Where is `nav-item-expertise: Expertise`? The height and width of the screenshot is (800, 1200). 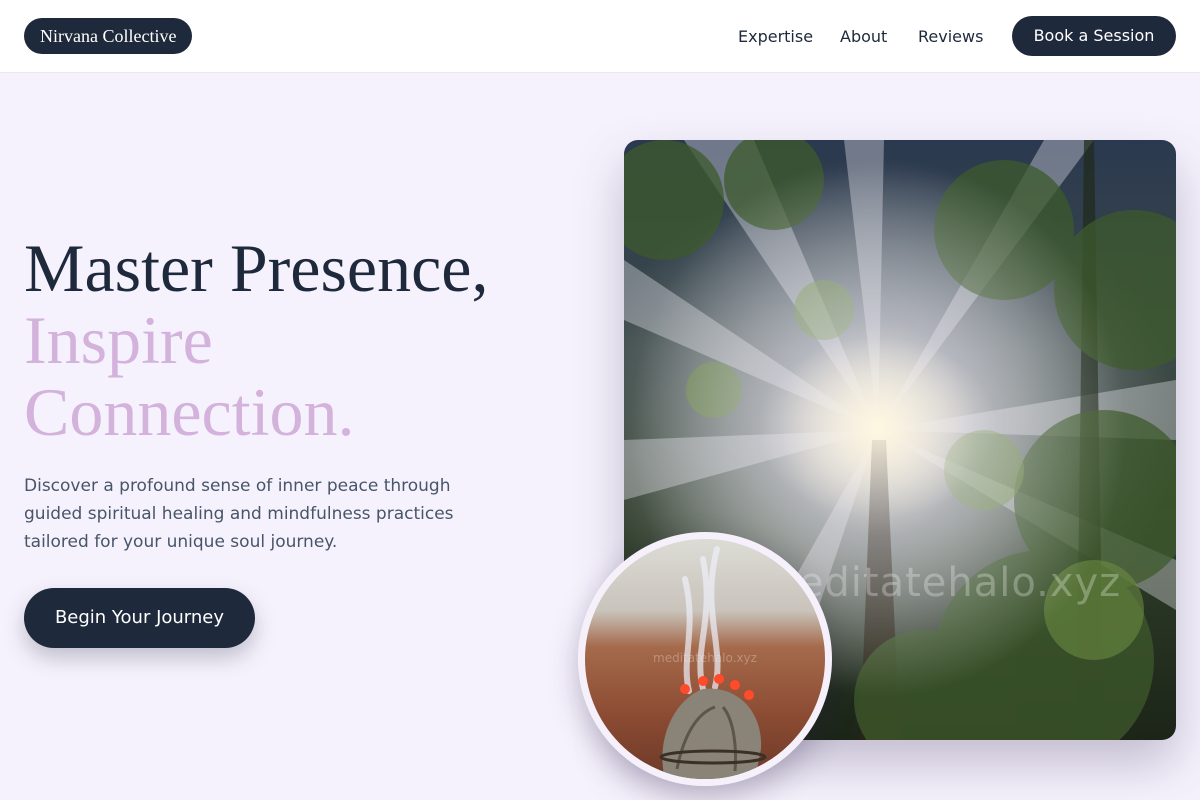 nav-item-expertise: Expertise is located at coordinates (775, 36).